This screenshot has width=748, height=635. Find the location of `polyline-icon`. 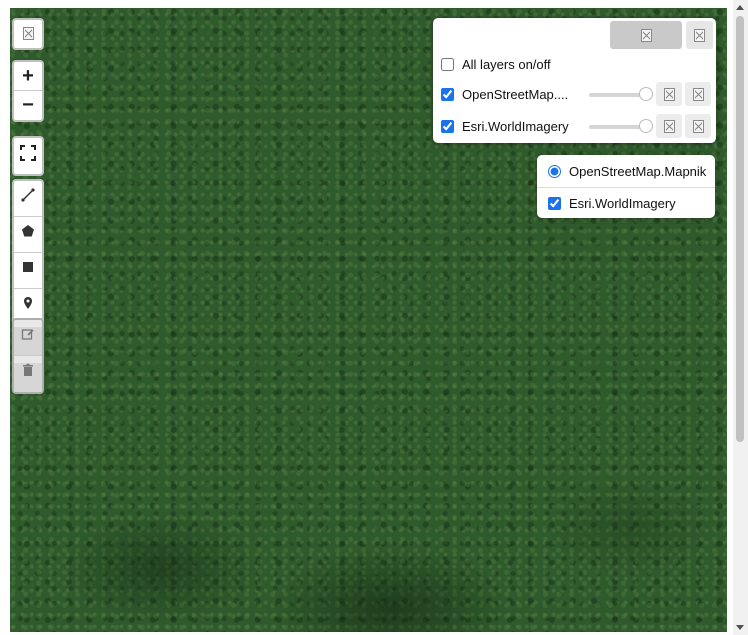

polyline-icon is located at coordinates (28, 195).